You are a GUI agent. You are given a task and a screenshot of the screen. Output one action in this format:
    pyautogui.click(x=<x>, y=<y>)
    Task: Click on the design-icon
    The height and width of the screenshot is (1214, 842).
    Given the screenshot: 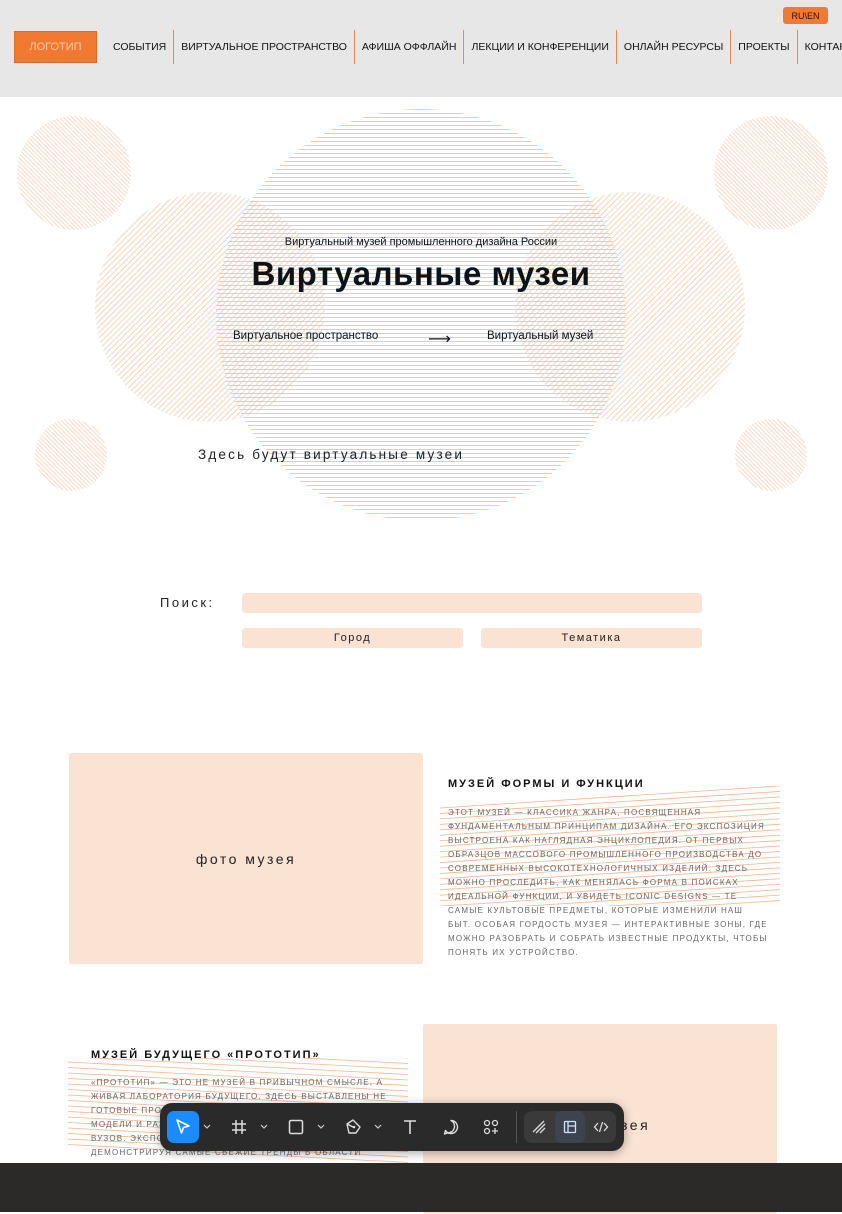 What is the action you would take?
    pyautogui.click(x=570, y=1127)
    